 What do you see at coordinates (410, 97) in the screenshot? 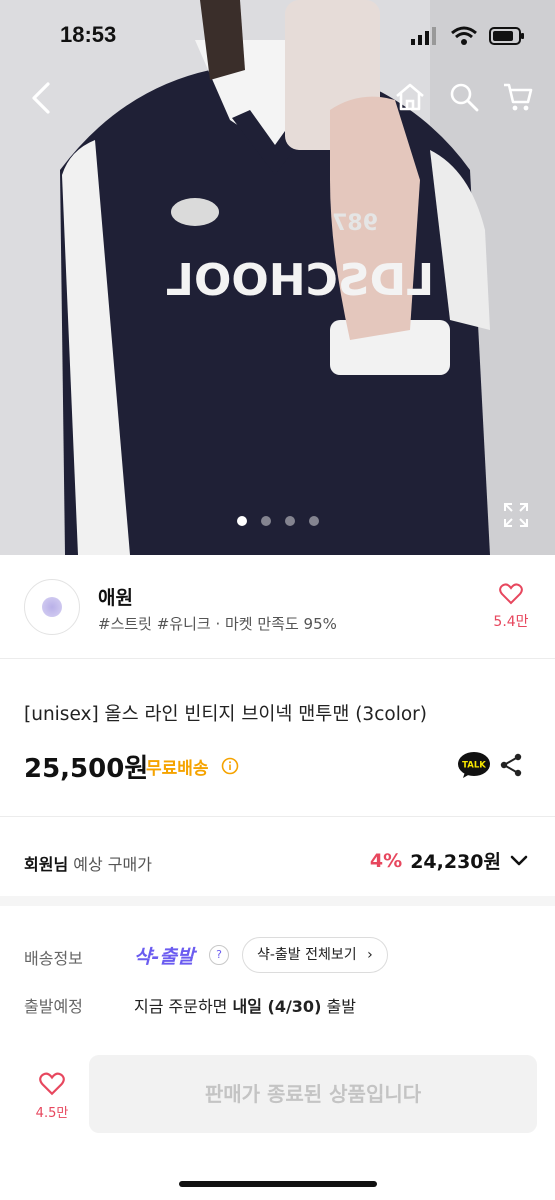
I see `home-icon` at bounding box center [410, 97].